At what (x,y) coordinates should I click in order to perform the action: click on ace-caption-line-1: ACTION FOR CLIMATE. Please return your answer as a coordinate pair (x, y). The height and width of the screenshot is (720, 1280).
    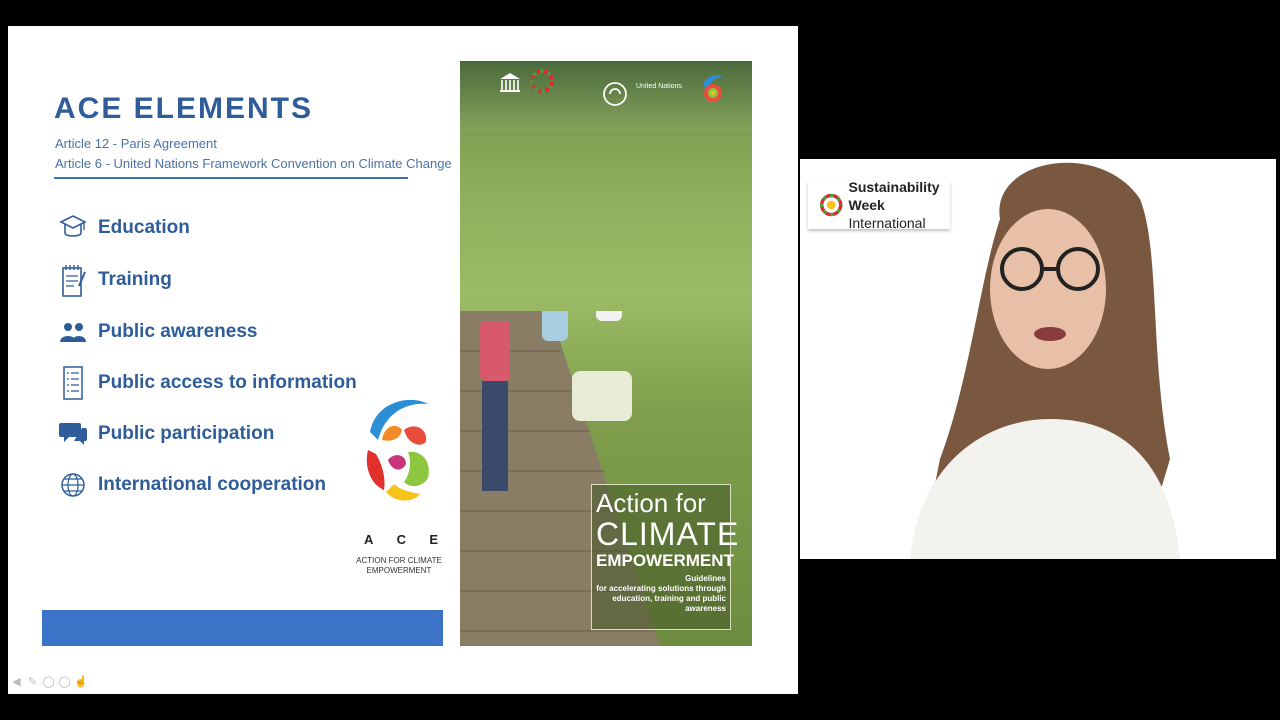
    Looking at the image, I should click on (399, 560).